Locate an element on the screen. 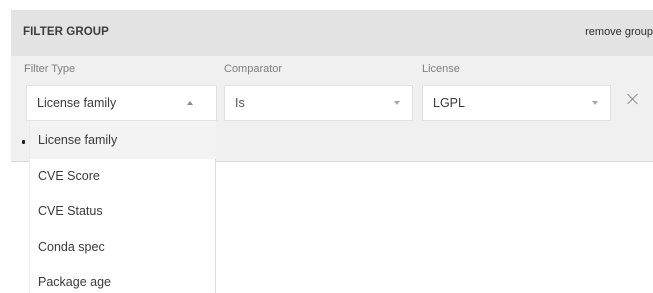 The height and width of the screenshot is (293, 653). dropdown-item-package-age: Package age is located at coordinates (74, 282).